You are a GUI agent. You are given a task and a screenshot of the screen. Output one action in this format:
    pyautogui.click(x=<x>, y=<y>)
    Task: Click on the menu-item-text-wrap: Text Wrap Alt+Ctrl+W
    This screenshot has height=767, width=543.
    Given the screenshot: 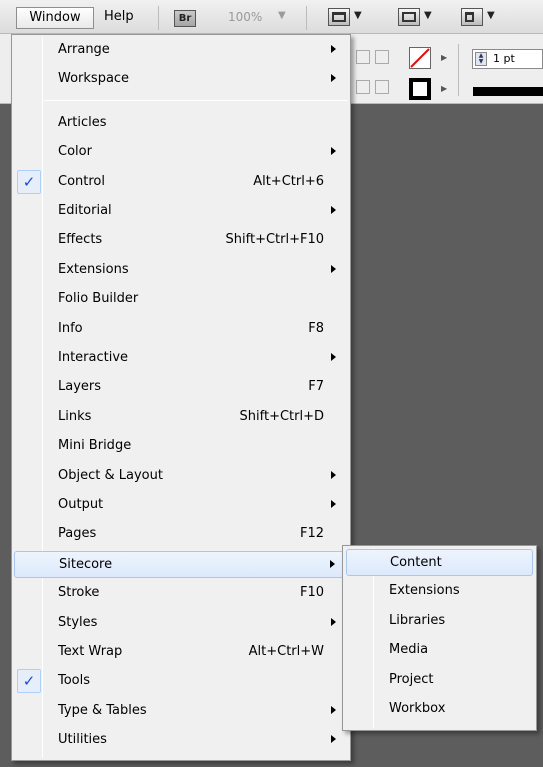 What is the action you would take?
    pyautogui.click(x=181, y=652)
    